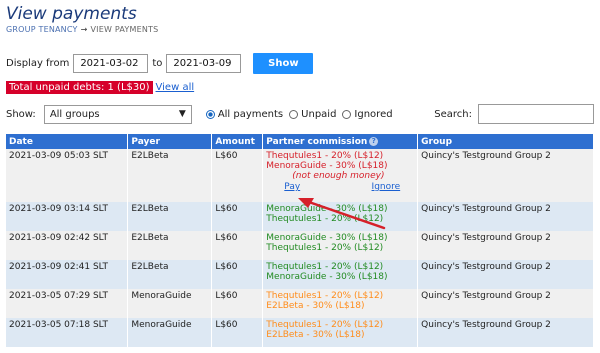  I want to click on col-group: Group, so click(505, 141).